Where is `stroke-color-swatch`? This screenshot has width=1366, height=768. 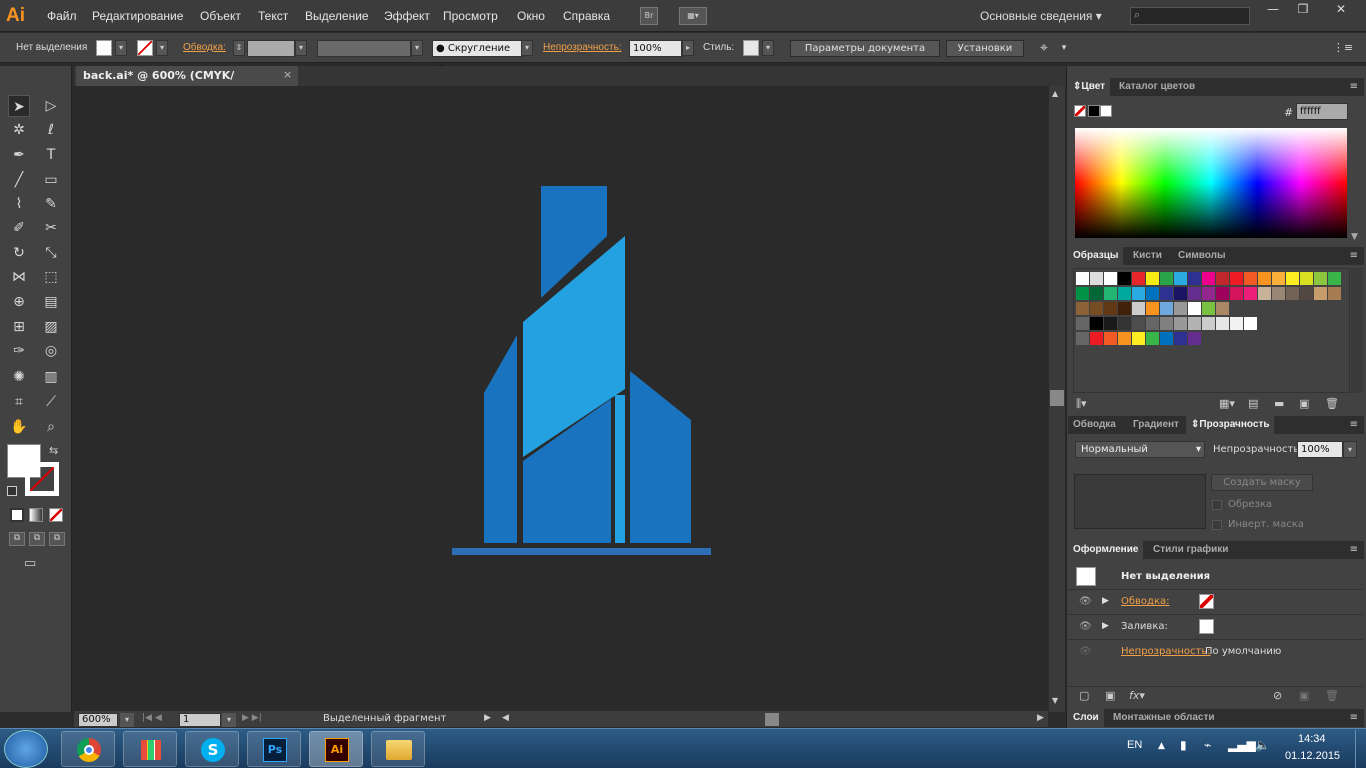 stroke-color-swatch is located at coordinates (42, 479).